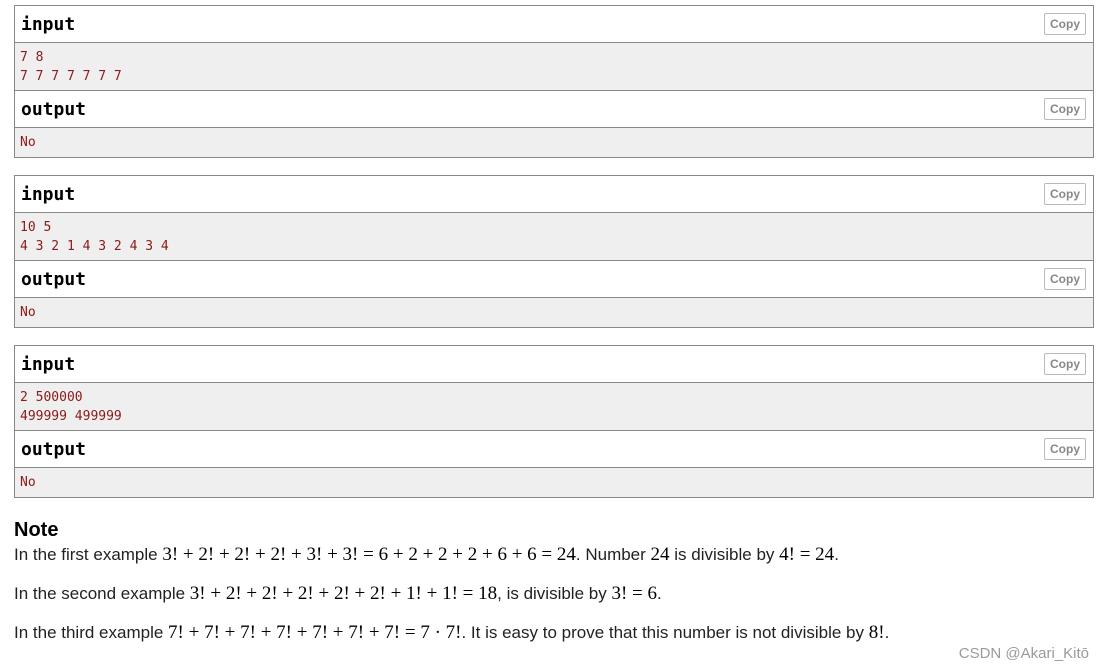 The width and height of the screenshot is (1104, 668). Describe the element at coordinates (554, 407) in the screenshot. I see `input-content: 2 500000 499999 499999` at that location.